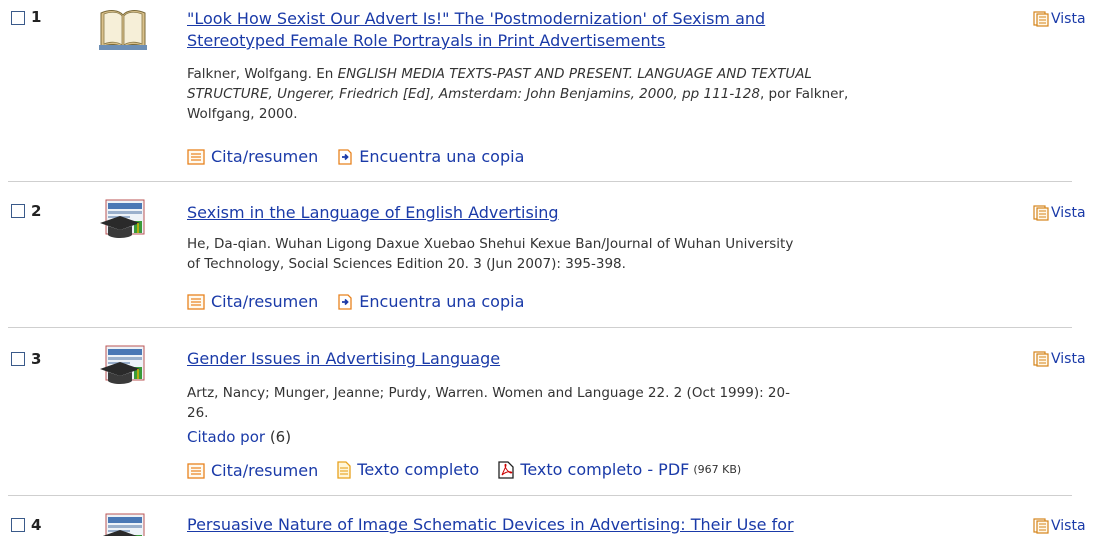  Describe the element at coordinates (36, 211) in the screenshot. I see `result-number: 2` at that location.